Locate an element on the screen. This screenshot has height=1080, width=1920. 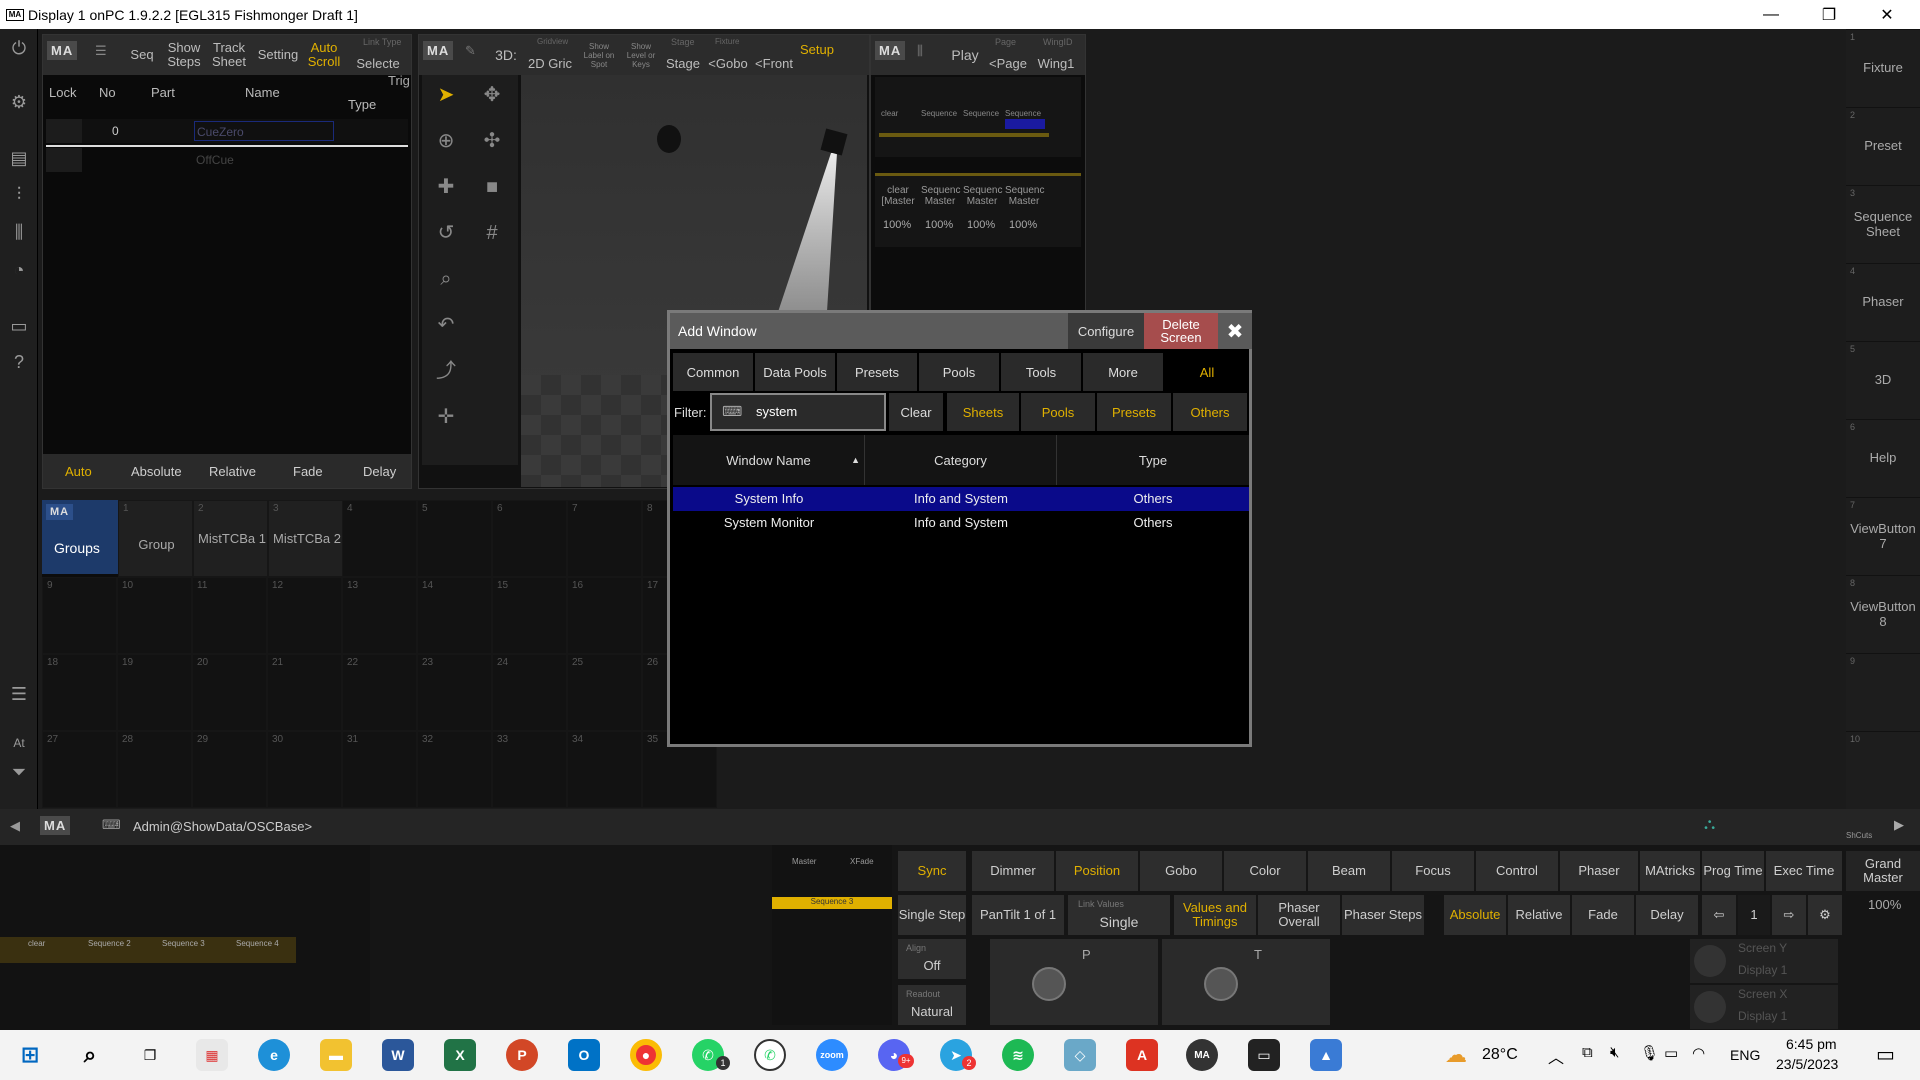
fader-label: clear is located at coordinates (36, 943).